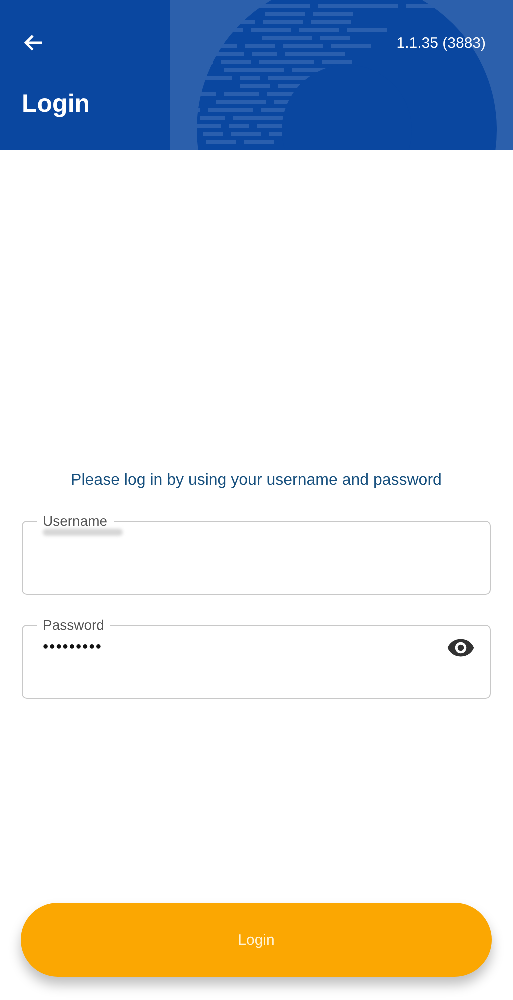  What do you see at coordinates (56, 104) in the screenshot?
I see `page-title: Login` at bounding box center [56, 104].